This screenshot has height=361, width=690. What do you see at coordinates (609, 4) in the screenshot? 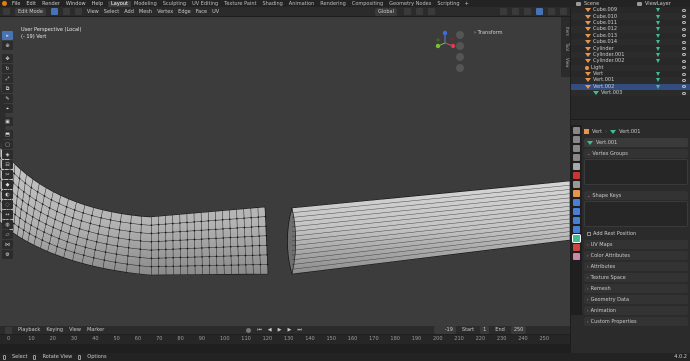
I see `scene-name: Scene` at bounding box center [609, 4].